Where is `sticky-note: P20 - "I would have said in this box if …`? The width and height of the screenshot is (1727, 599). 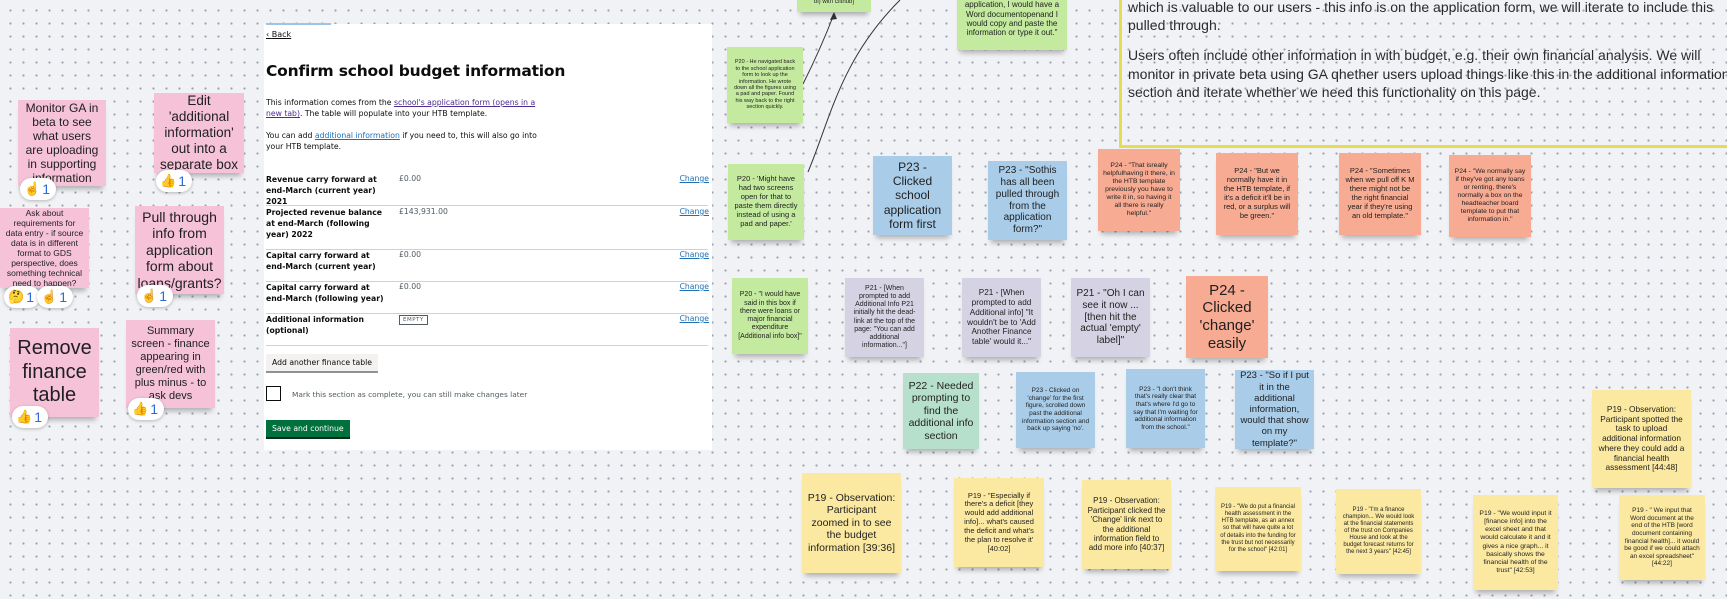
sticky-note: P20 - "I would have said in this box if … is located at coordinates (770, 316).